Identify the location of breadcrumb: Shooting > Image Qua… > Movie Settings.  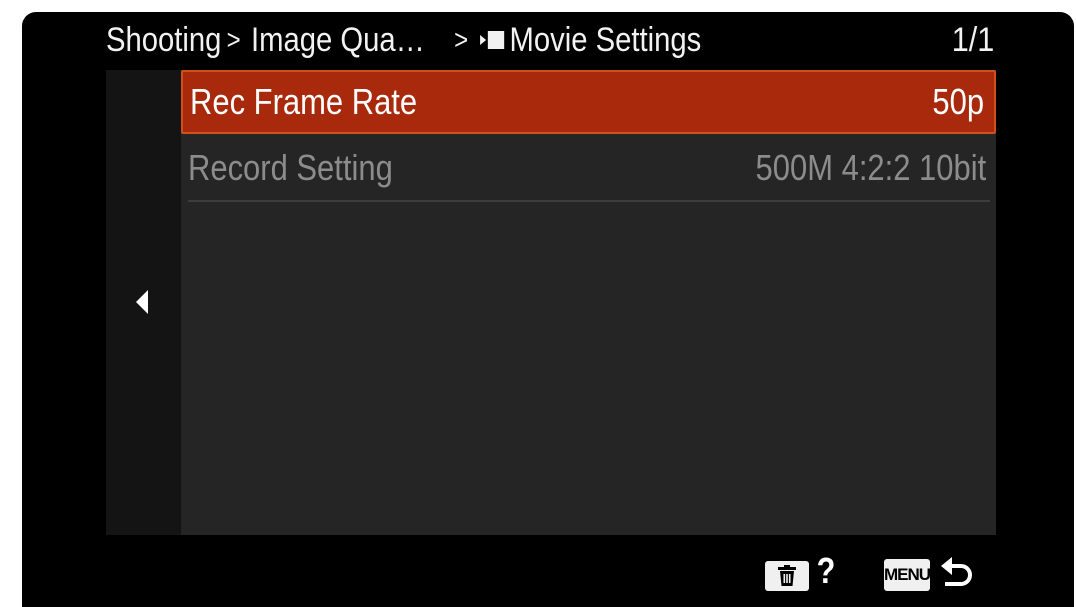
(403, 40).